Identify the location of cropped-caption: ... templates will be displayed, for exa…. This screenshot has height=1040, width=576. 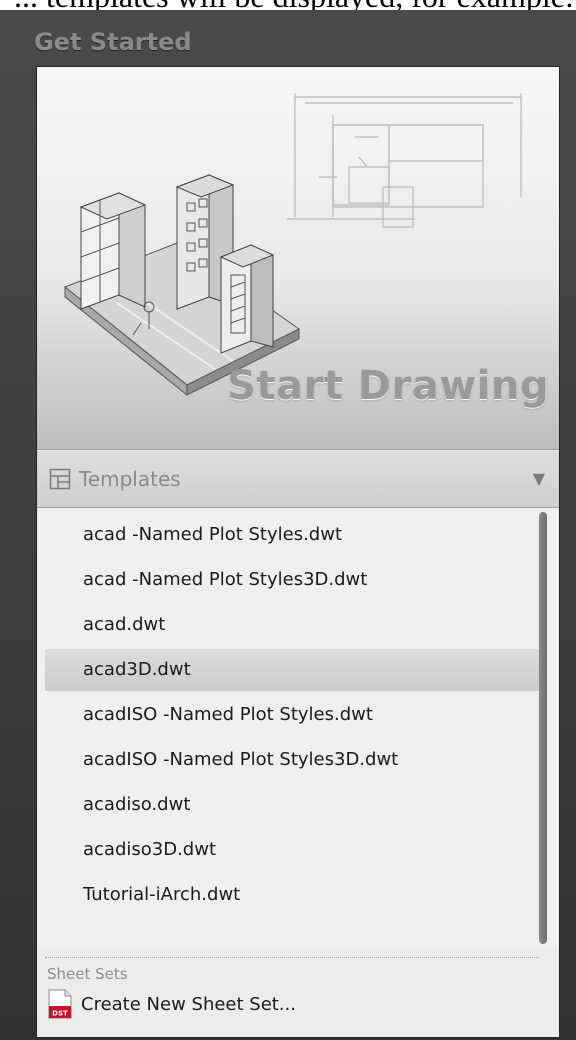
(288, 5).